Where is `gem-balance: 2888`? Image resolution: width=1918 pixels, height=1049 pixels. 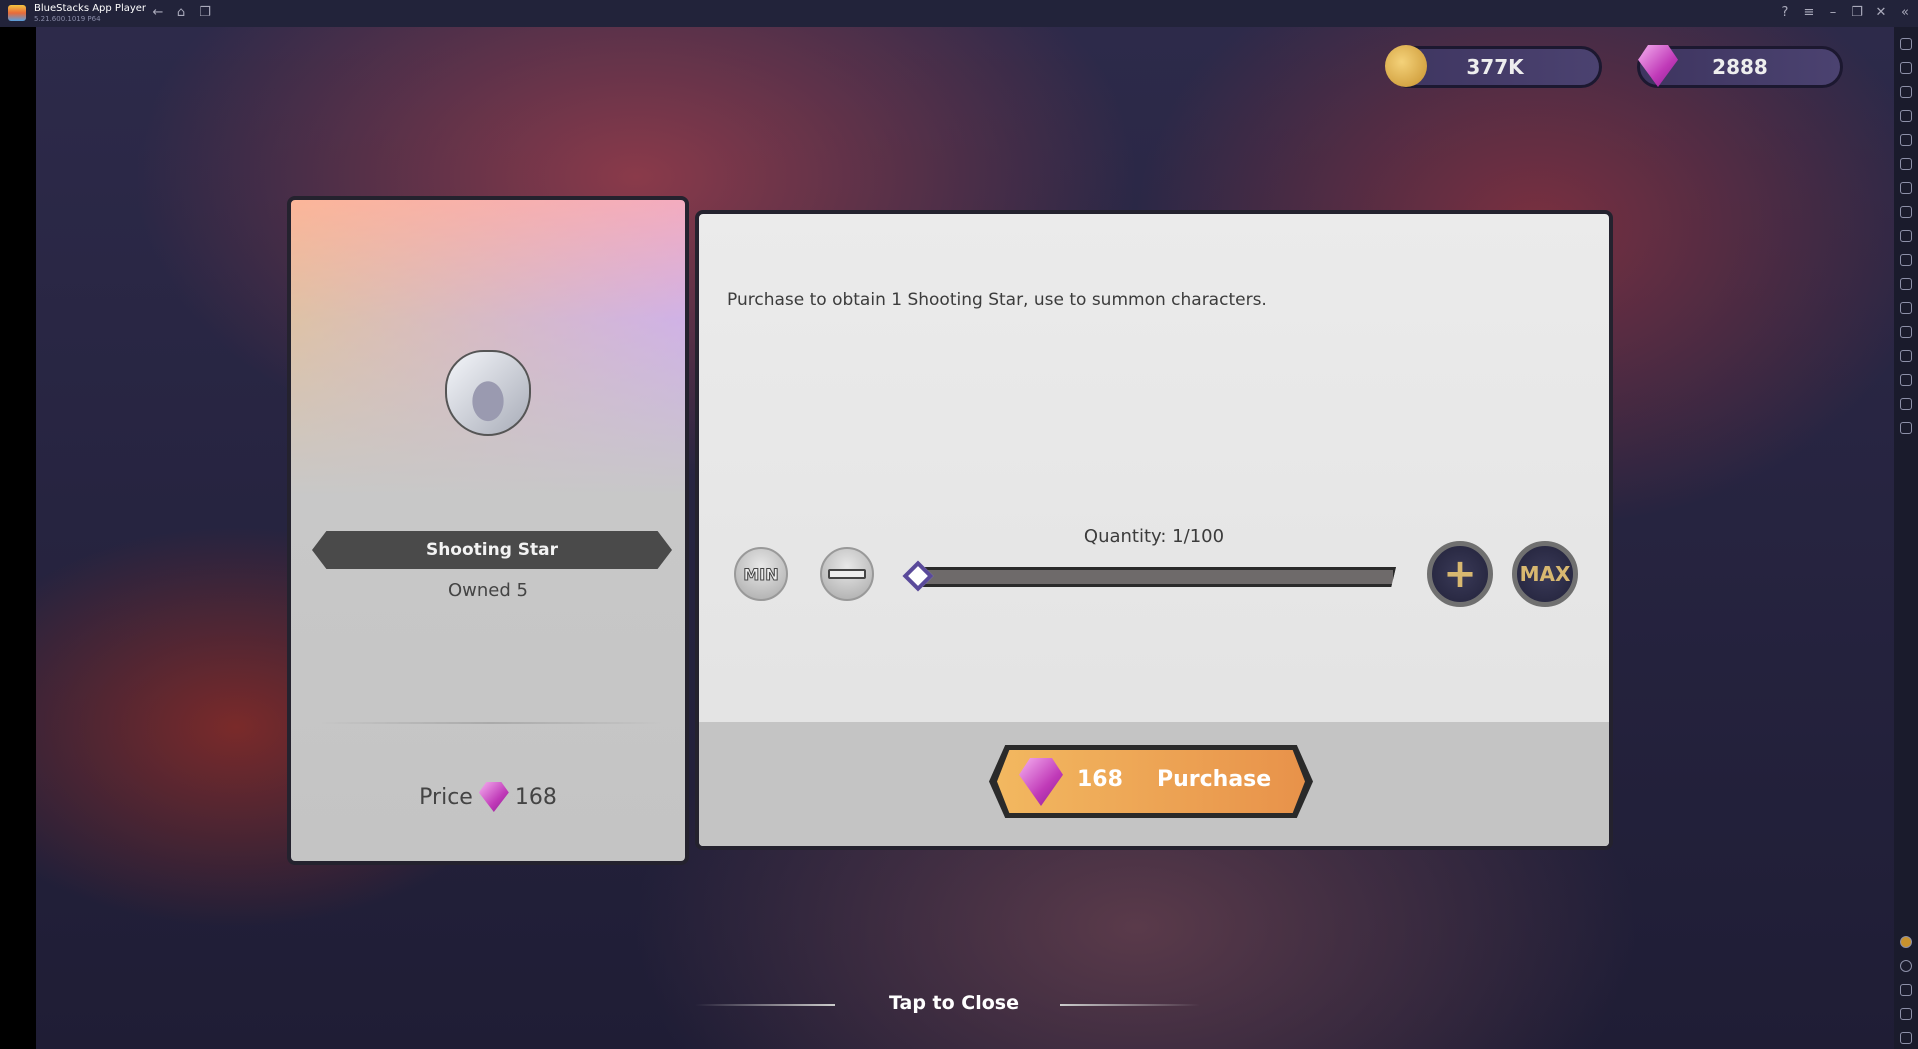 gem-balance: 2888 is located at coordinates (1740, 66).